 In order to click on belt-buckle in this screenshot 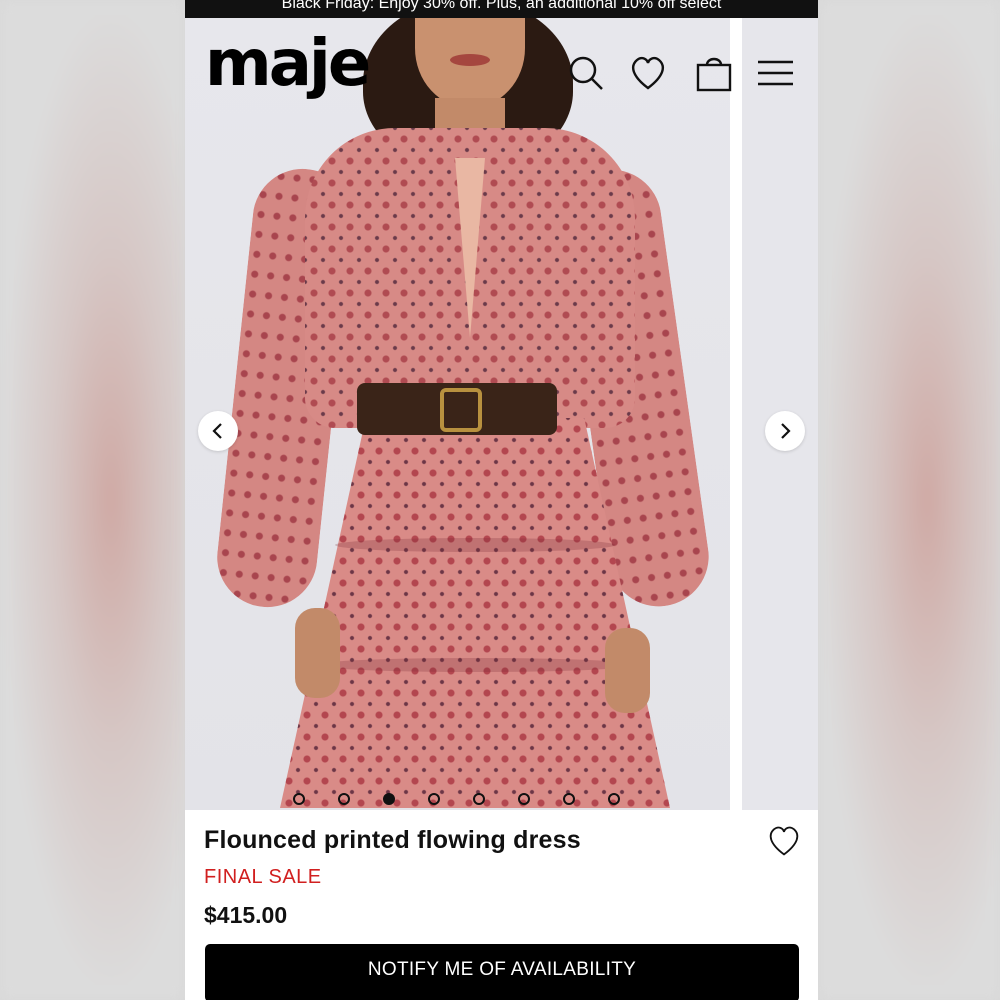, I will do `click(461, 410)`.